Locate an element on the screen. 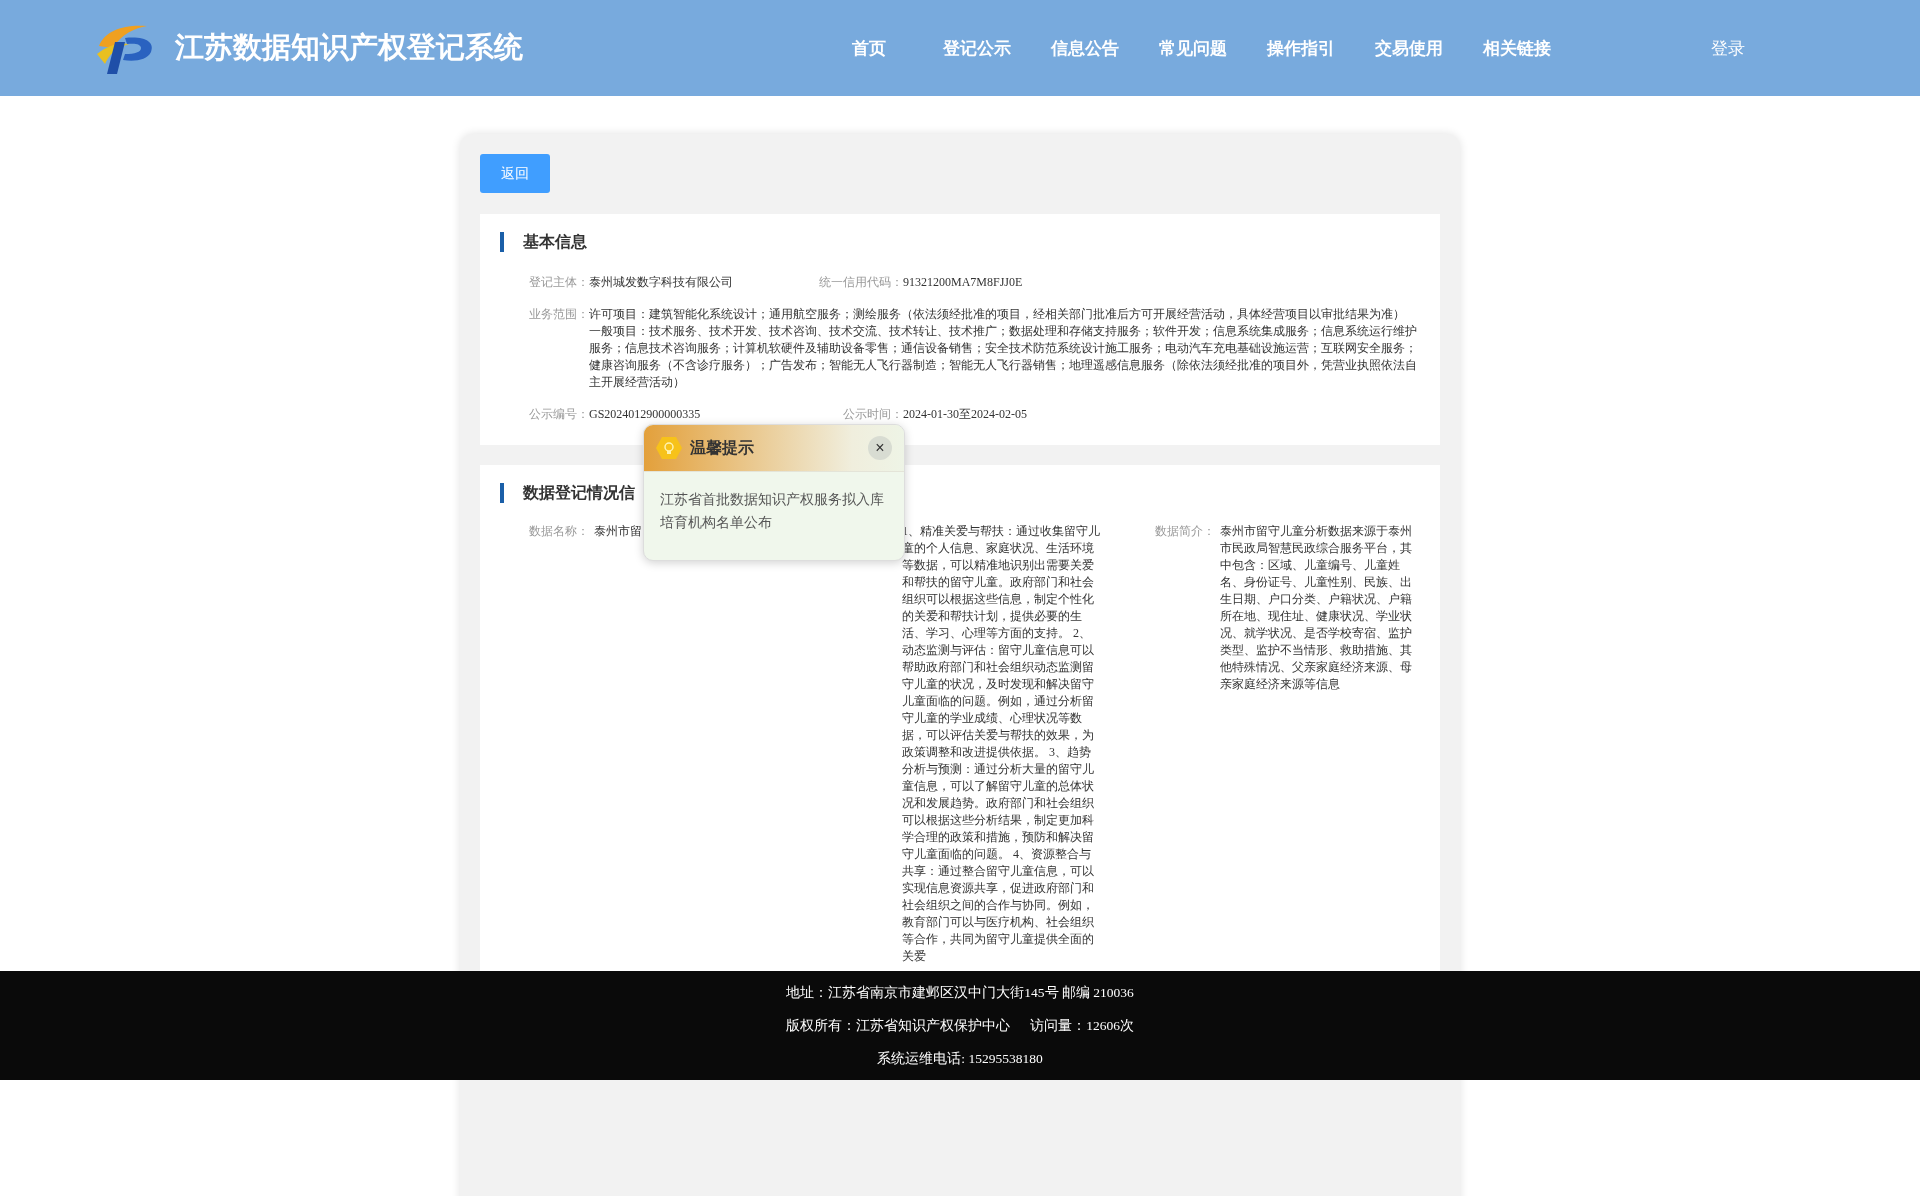  footer-text: 地址：江苏省南京市建邺区汉中门大街145号 邮编 210036 is located at coordinates (960, 992).